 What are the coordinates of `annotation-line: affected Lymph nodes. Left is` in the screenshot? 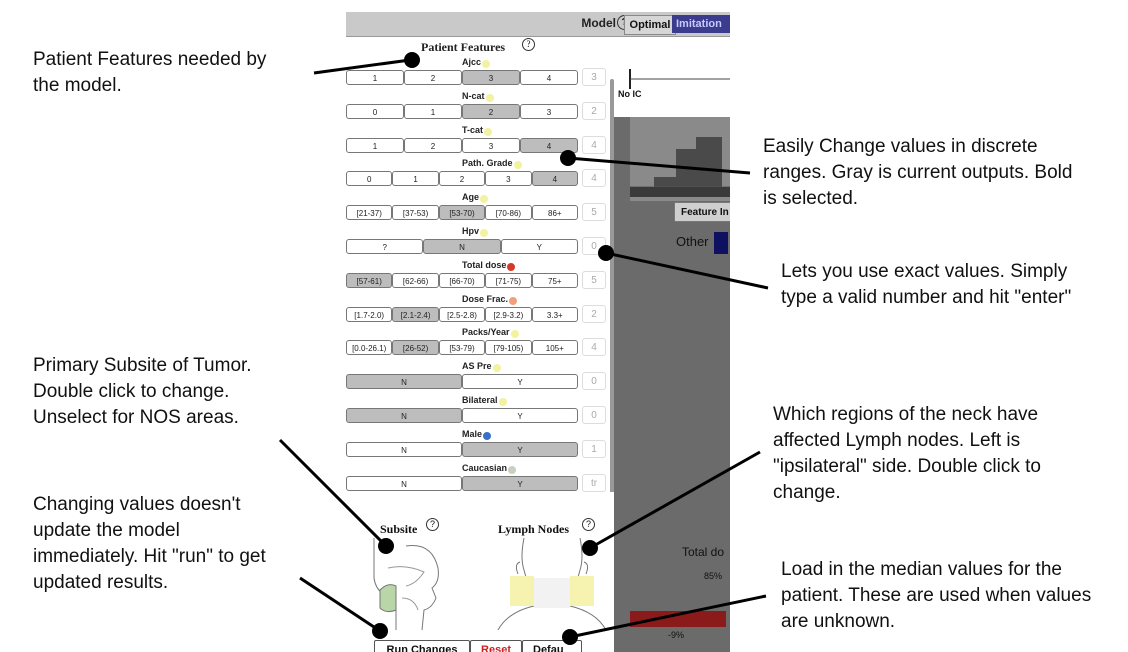 It's located at (897, 440).